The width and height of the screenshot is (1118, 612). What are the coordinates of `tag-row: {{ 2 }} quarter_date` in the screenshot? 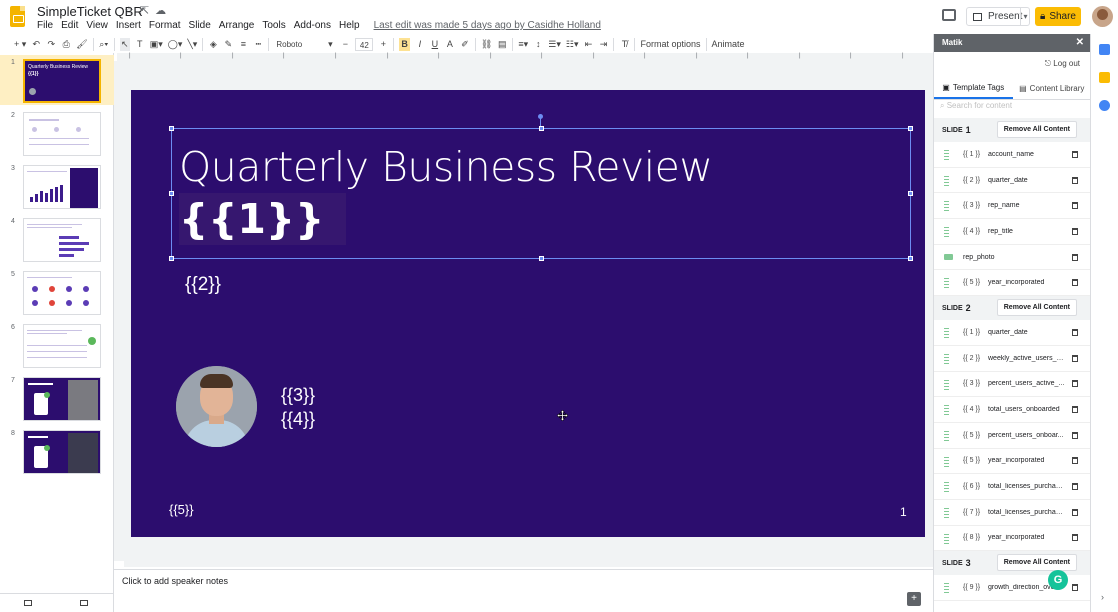 It's located at (1012, 181).